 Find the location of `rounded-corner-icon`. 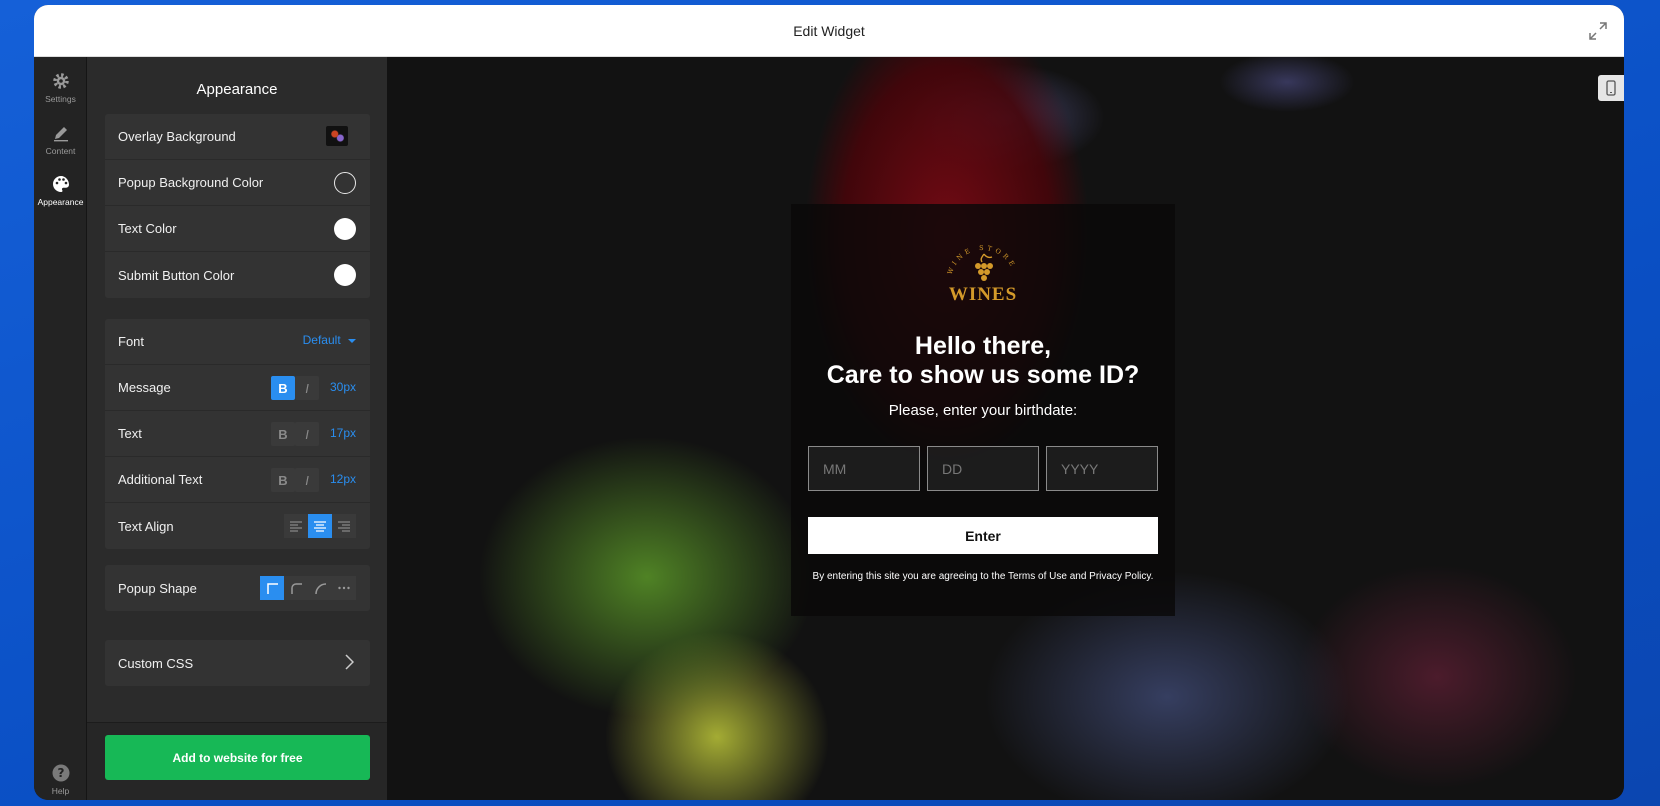

rounded-corner-icon is located at coordinates (296, 588).